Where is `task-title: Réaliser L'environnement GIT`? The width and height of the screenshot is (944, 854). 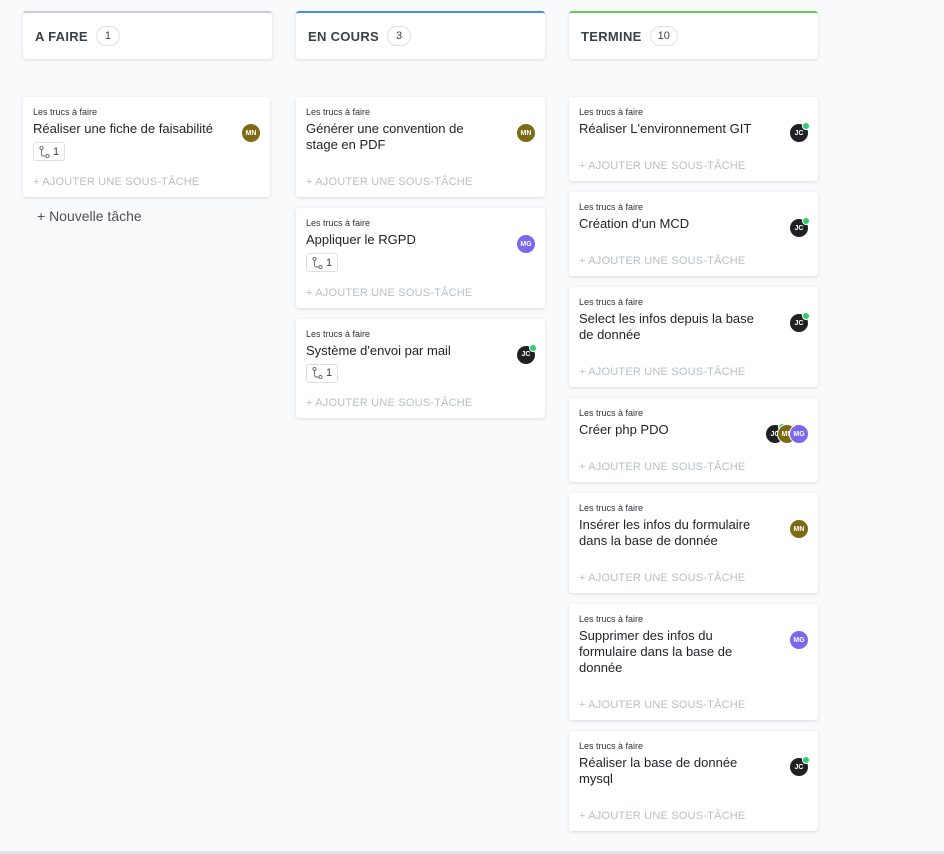 task-title: Réaliser L'environnement GIT is located at coordinates (693, 129).